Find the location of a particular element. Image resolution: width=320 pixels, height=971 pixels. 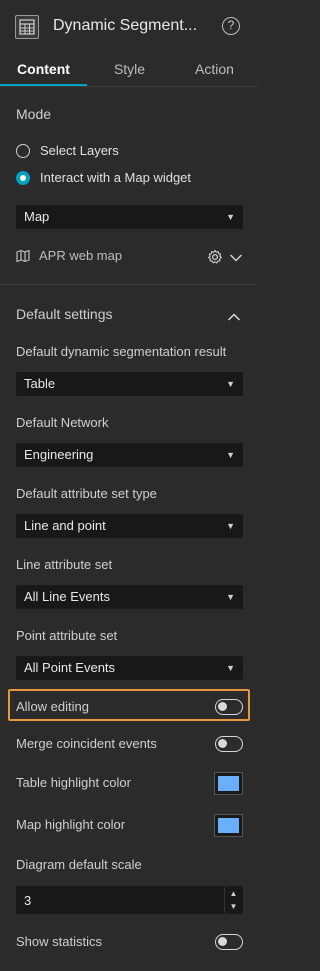

result-type-select-value: Table is located at coordinates (40, 383).